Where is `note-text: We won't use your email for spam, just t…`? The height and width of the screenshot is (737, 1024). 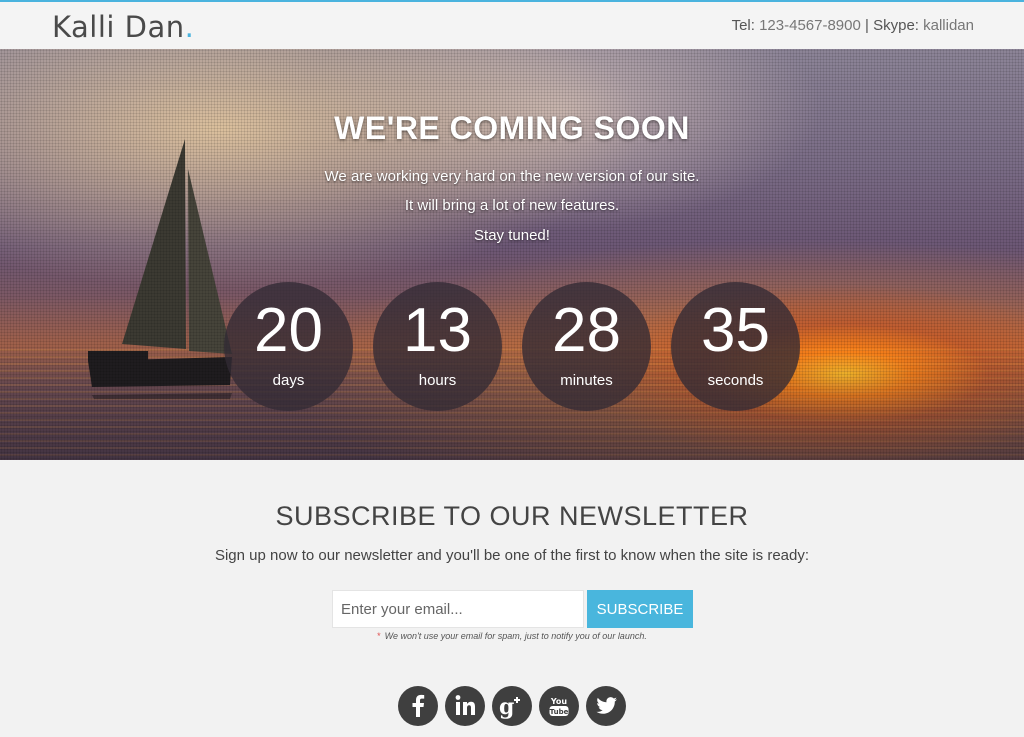
note-text: We won't use your email for spam, just t… is located at coordinates (515, 636).